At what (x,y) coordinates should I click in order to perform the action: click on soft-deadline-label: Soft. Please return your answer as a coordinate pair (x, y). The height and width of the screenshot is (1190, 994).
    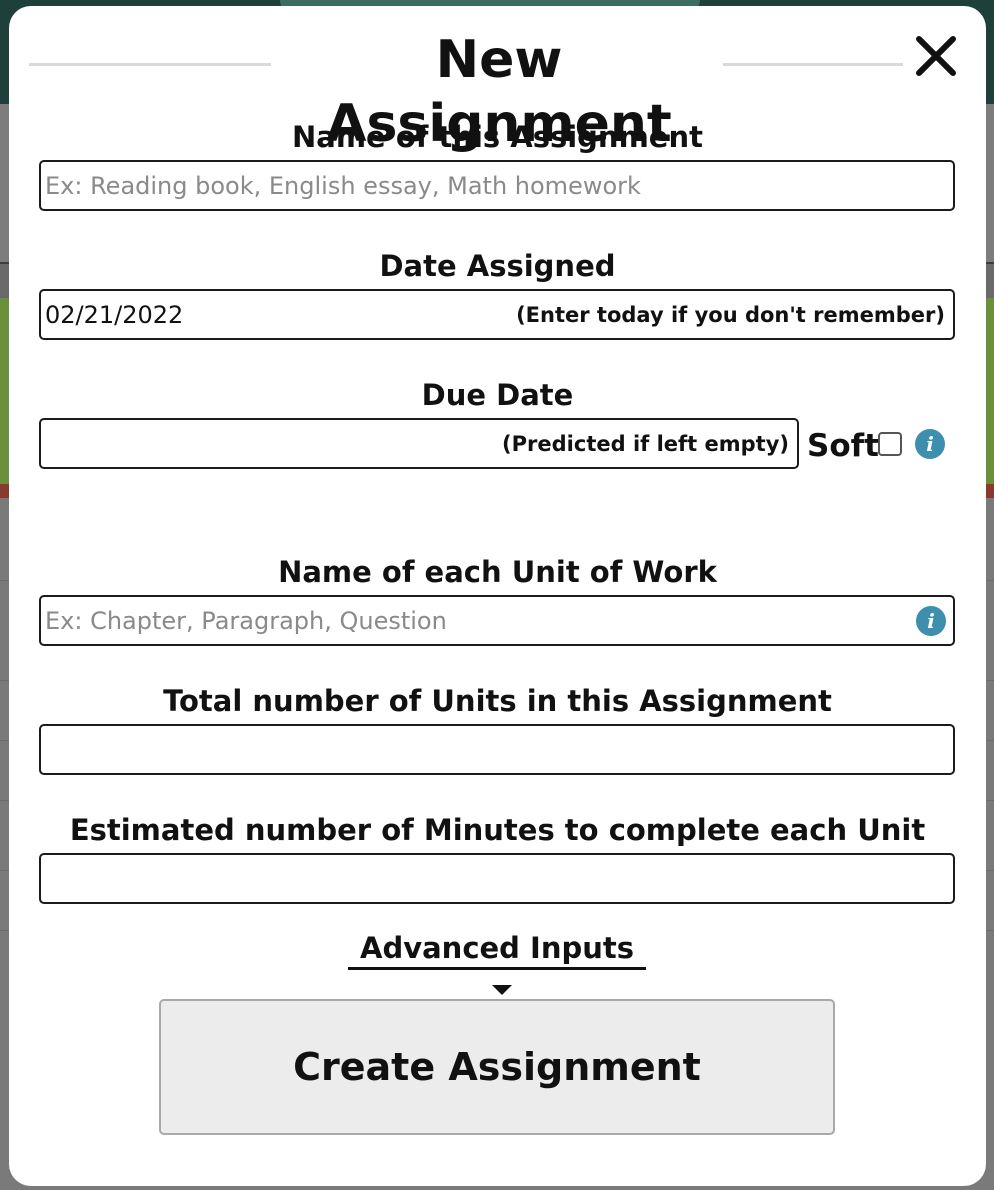
    Looking at the image, I should click on (843, 446).